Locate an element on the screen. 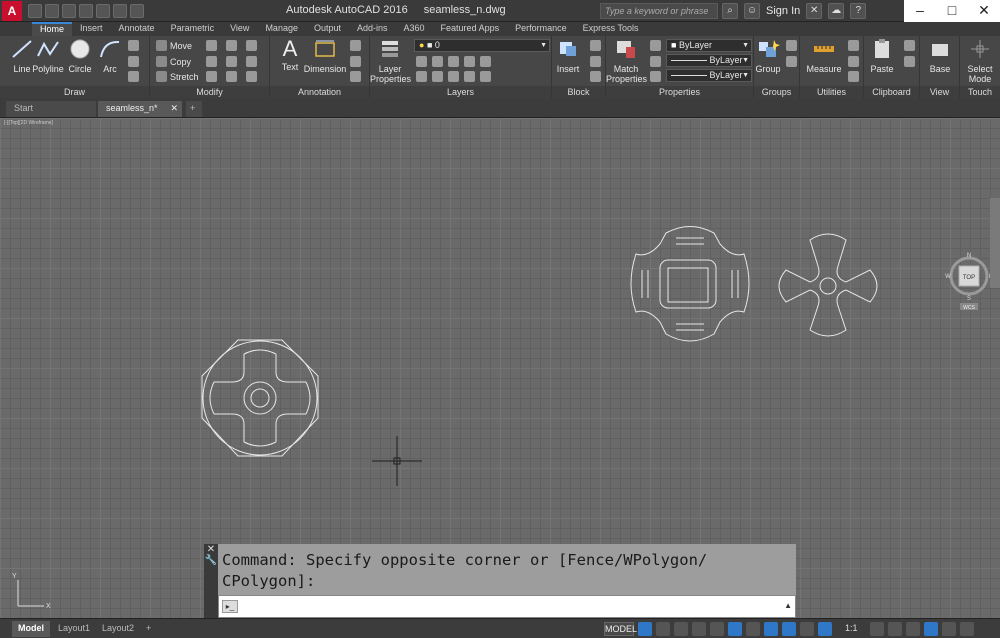  clipboard-panel-title: Clipboard is located at coordinates (891, 92).